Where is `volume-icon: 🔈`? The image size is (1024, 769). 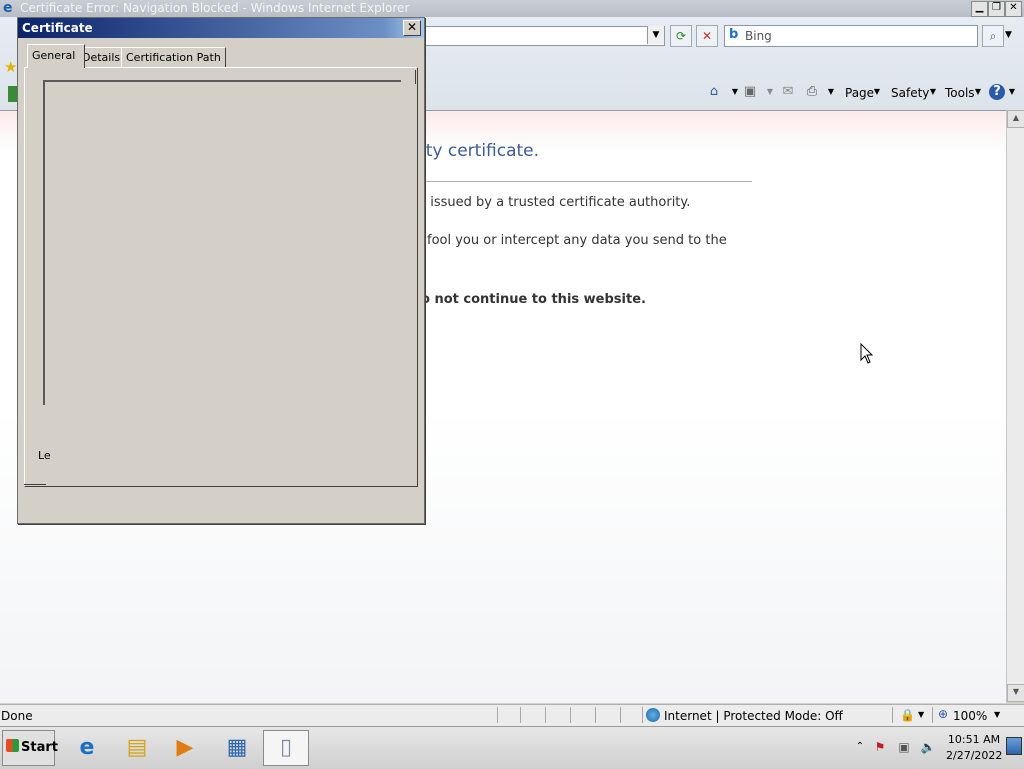 volume-icon: 🔈 is located at coordinates (928, 747).